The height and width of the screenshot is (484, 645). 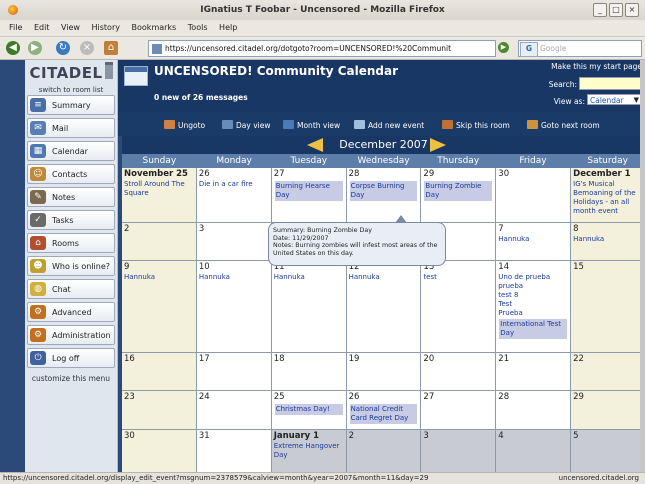 I want to click on day-number: 17, so click(x=234, y=359).